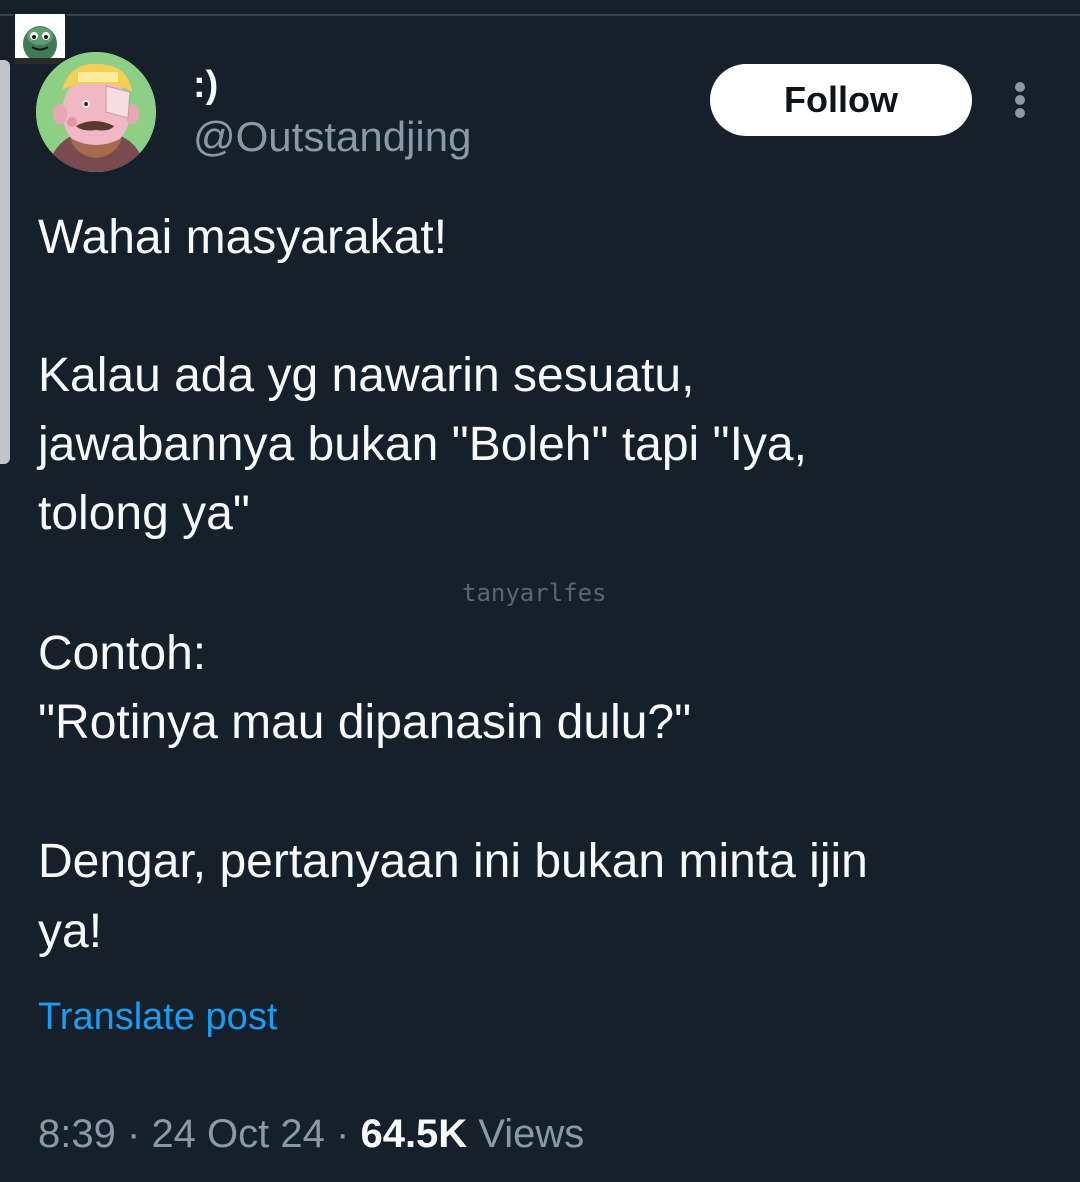 This screenshot has width=1080, height=1182. Describe the element at coordinates (237, 1134) in the screenshot. I see `tweet-date: 24 Oct 24` at that location.